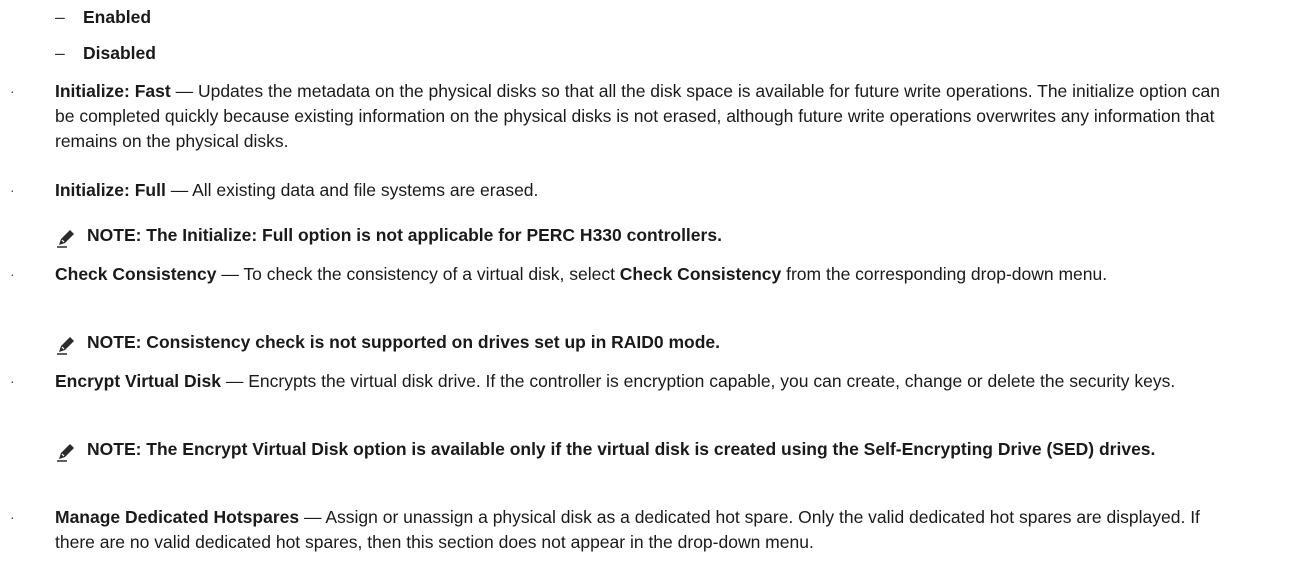 The width and height of the screenshot is (1295, 567). I want to click on sub-list-item-disabled: – Disabled, so click(105, 53).